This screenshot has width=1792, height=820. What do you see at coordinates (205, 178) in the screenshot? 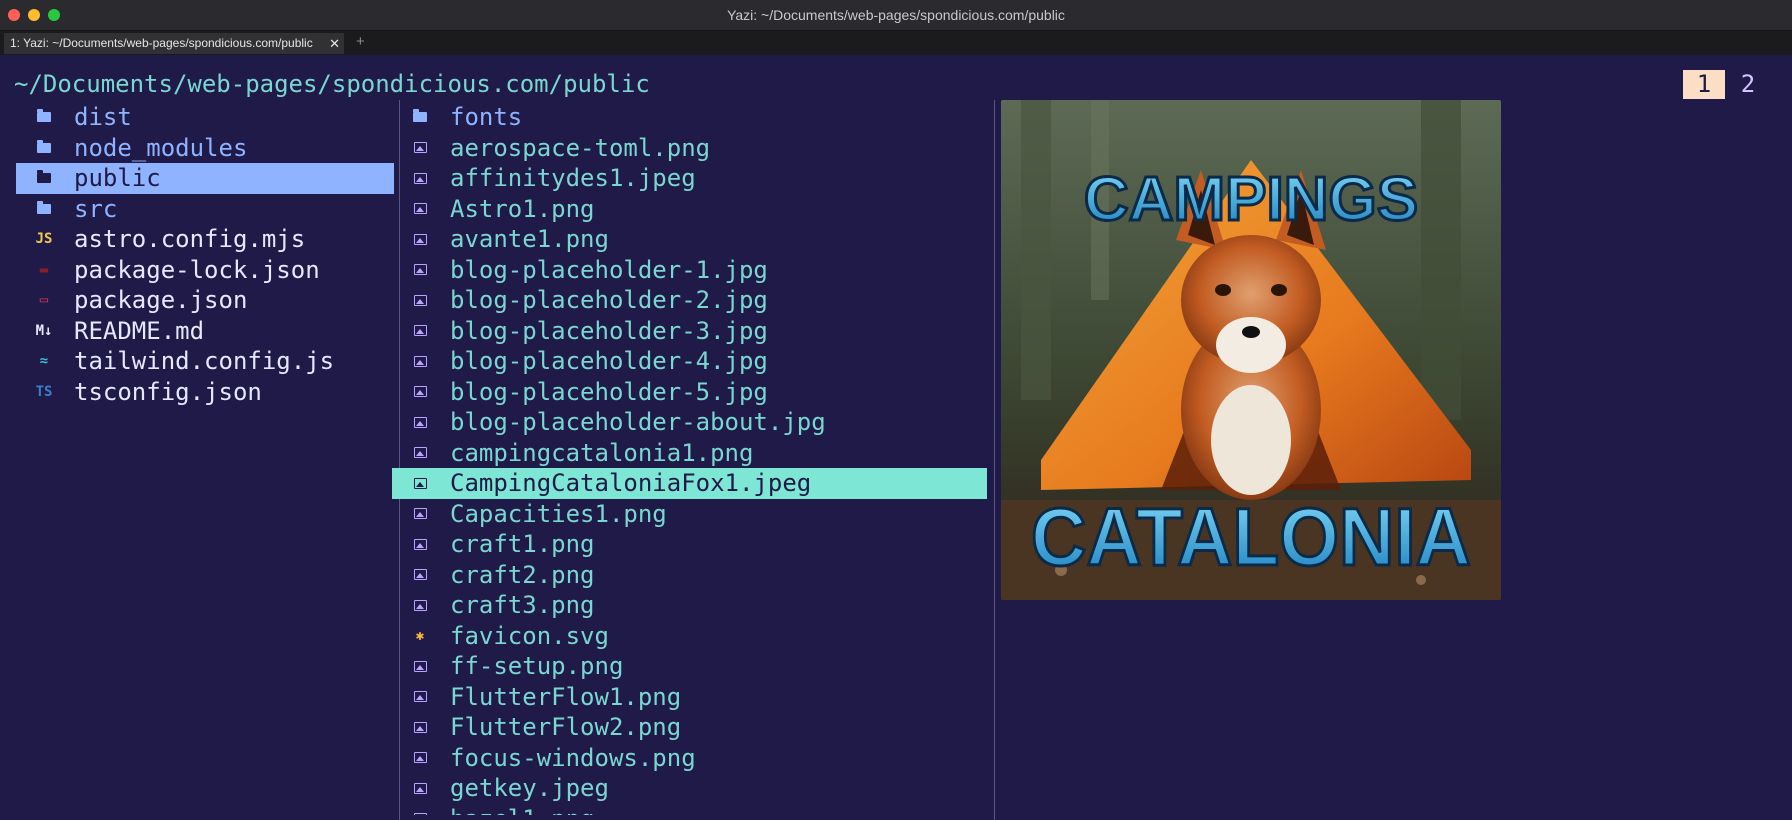
I see `list-item-selected: public` at bounding box center [205, 178].